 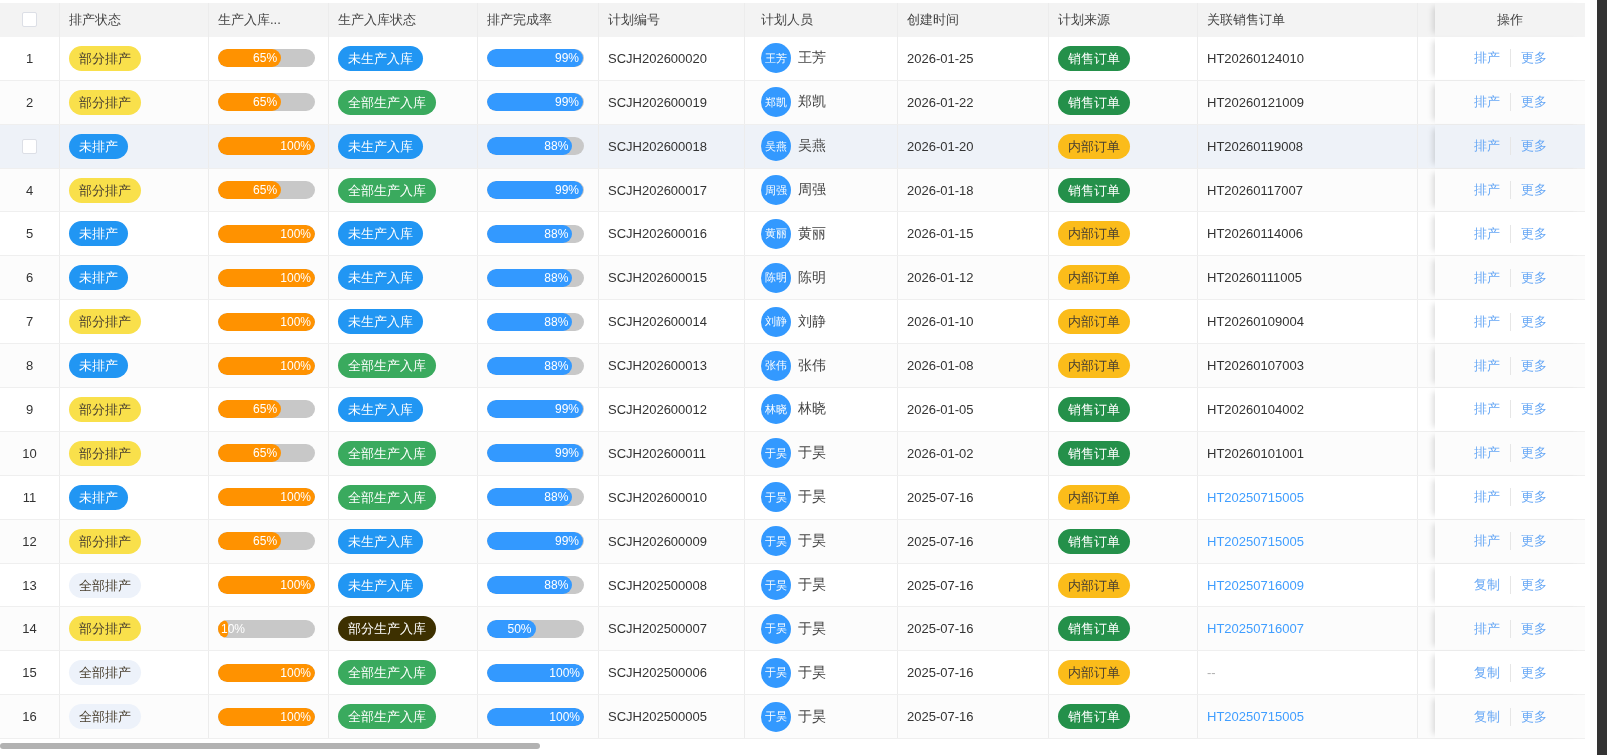 I want to click on row-number: 5, so click(x=29, y=234).